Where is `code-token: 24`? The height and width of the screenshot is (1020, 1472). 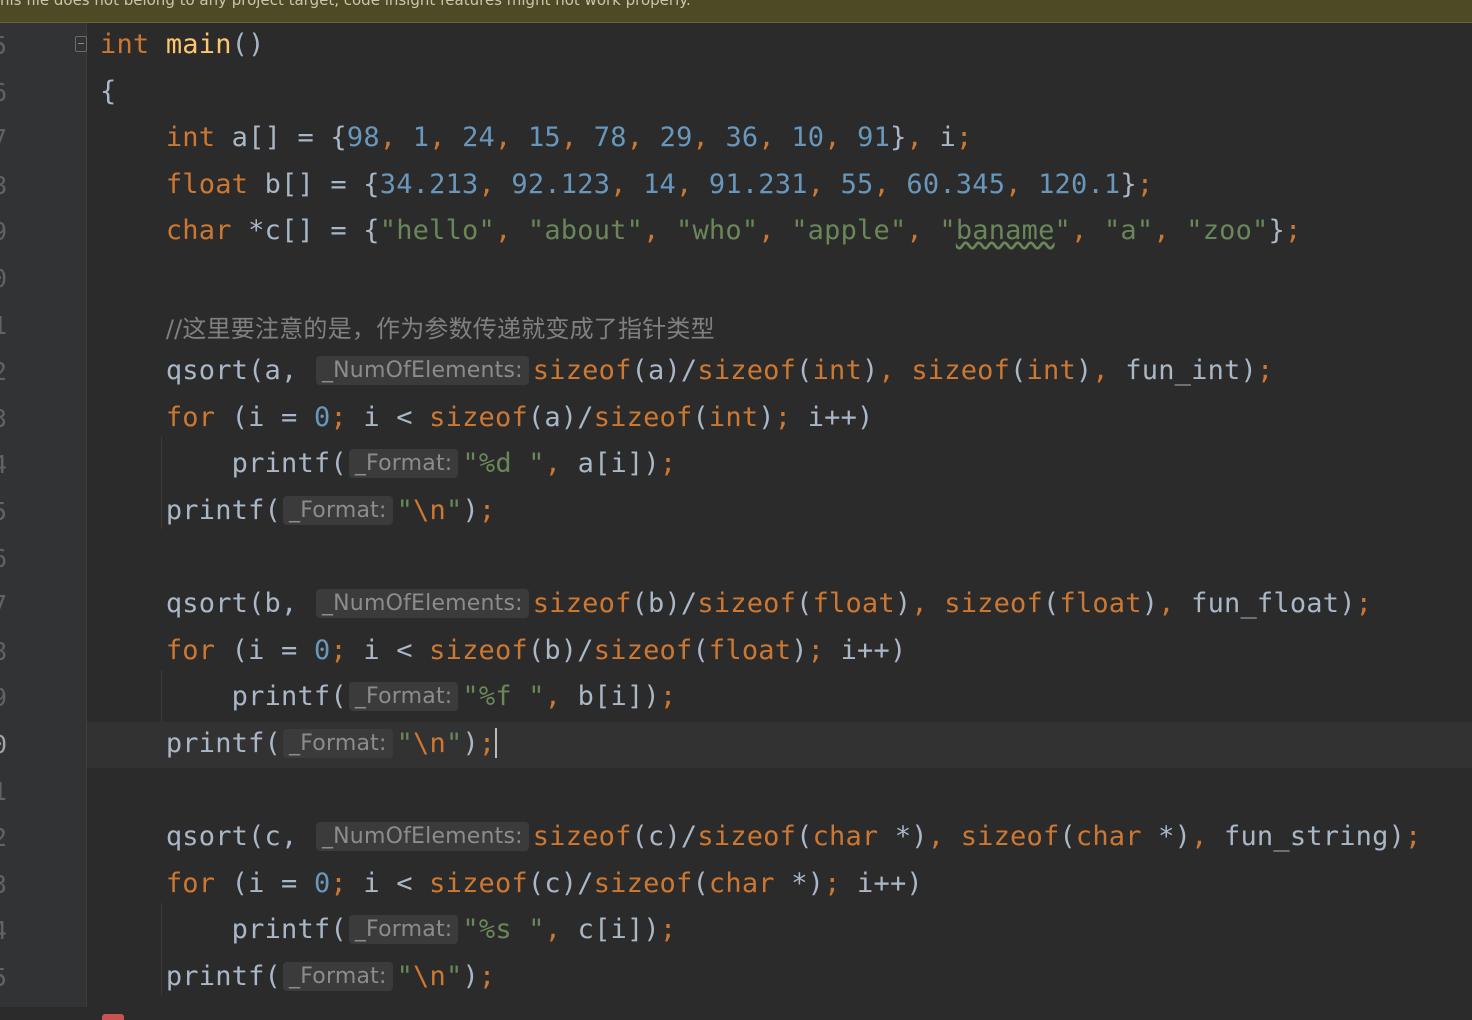
code-token: 24 is located at coordinates (479, 138).